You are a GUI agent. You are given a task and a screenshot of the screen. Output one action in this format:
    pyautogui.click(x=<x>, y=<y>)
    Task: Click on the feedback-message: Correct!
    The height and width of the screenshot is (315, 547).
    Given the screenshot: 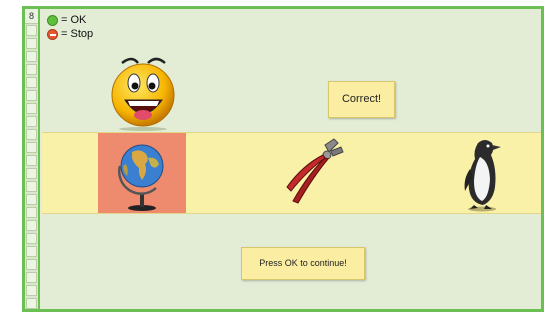 What is the action you would take?
    pyautogui.click(x=361, y=99)
    